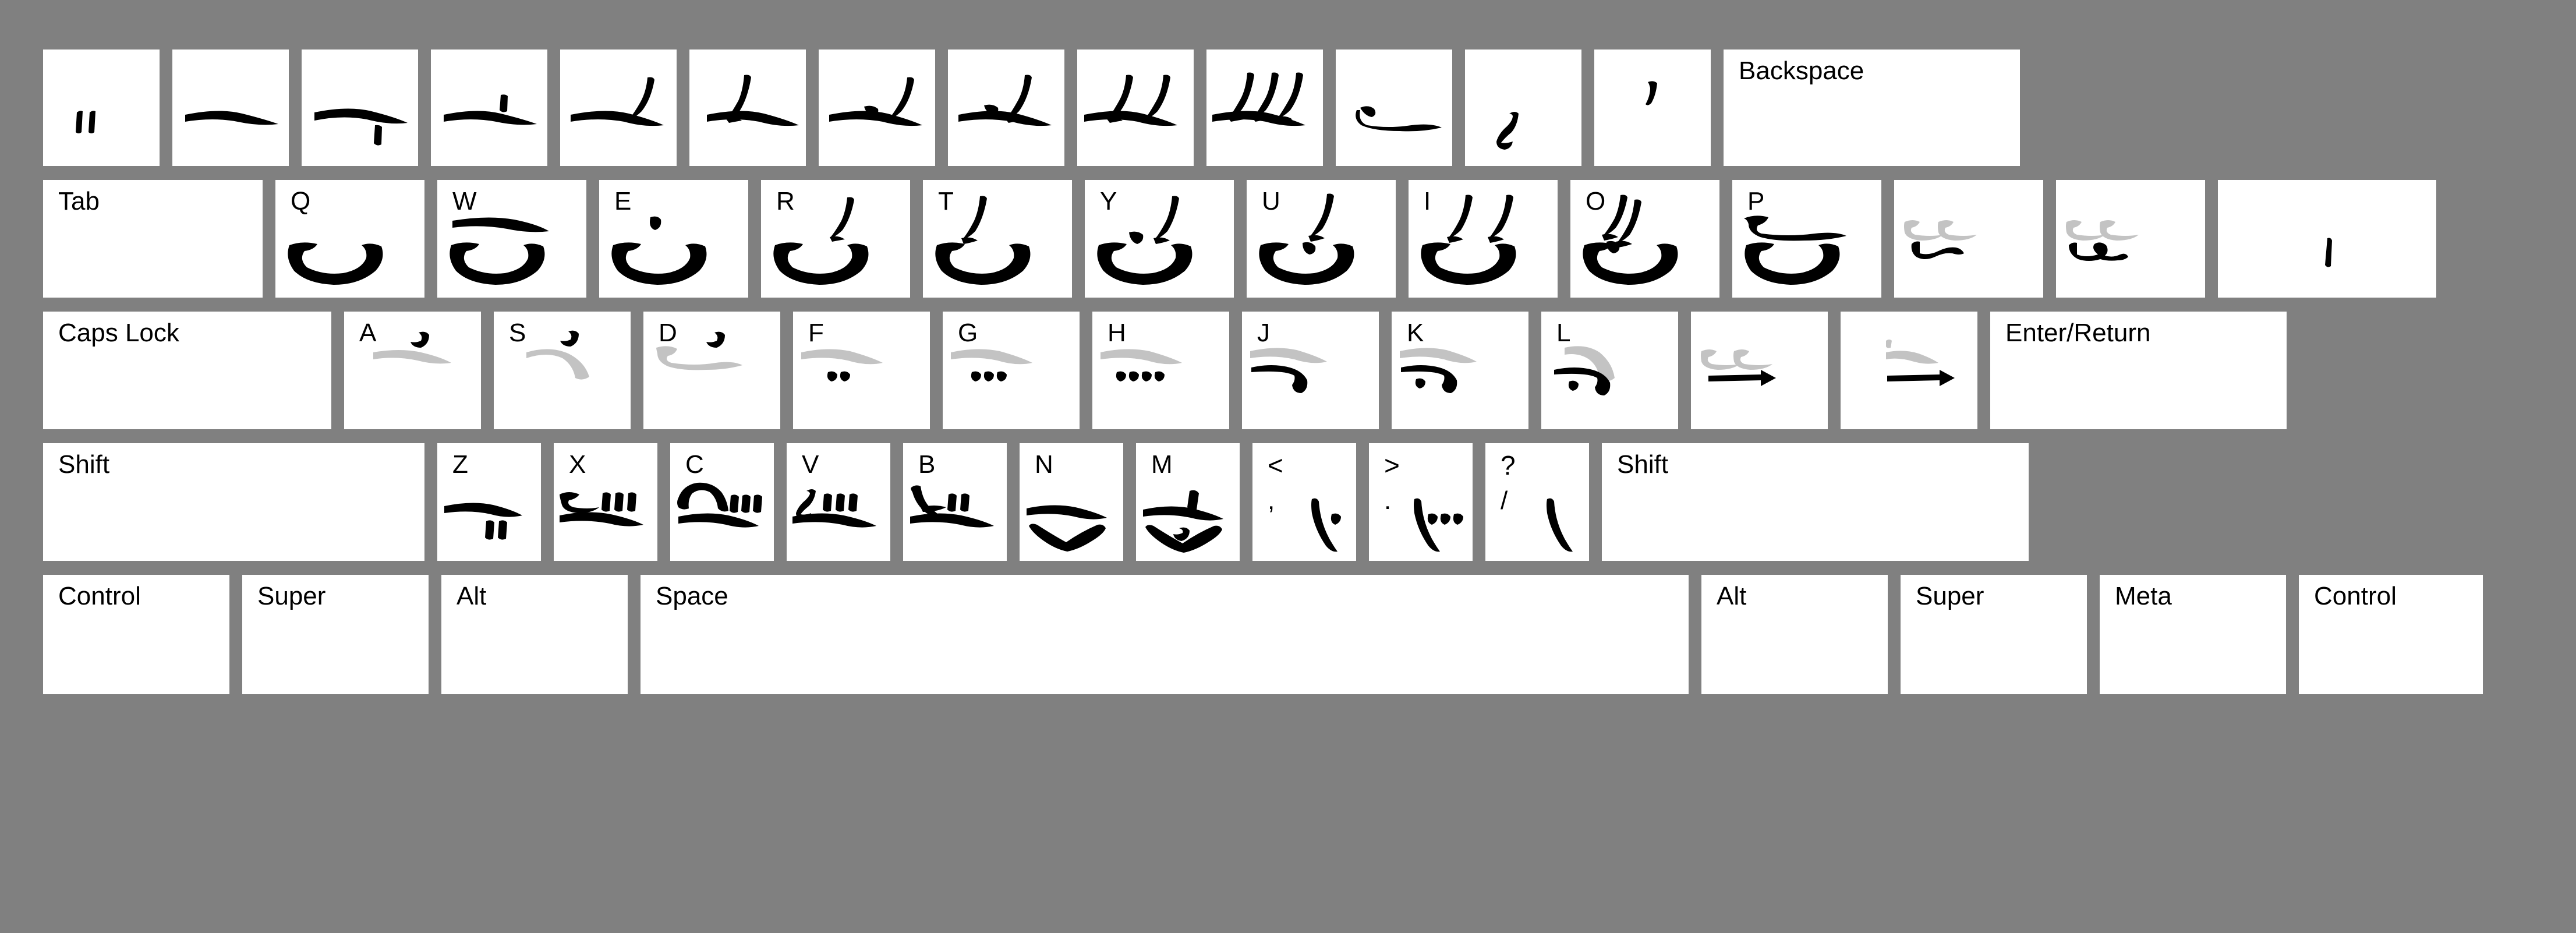 Image resolution: width=2576 pixels, height=933 pixels. Describe the element at coordinates (118, 333) in the screenshot. I see `key-label: Caps Lock` at that location.